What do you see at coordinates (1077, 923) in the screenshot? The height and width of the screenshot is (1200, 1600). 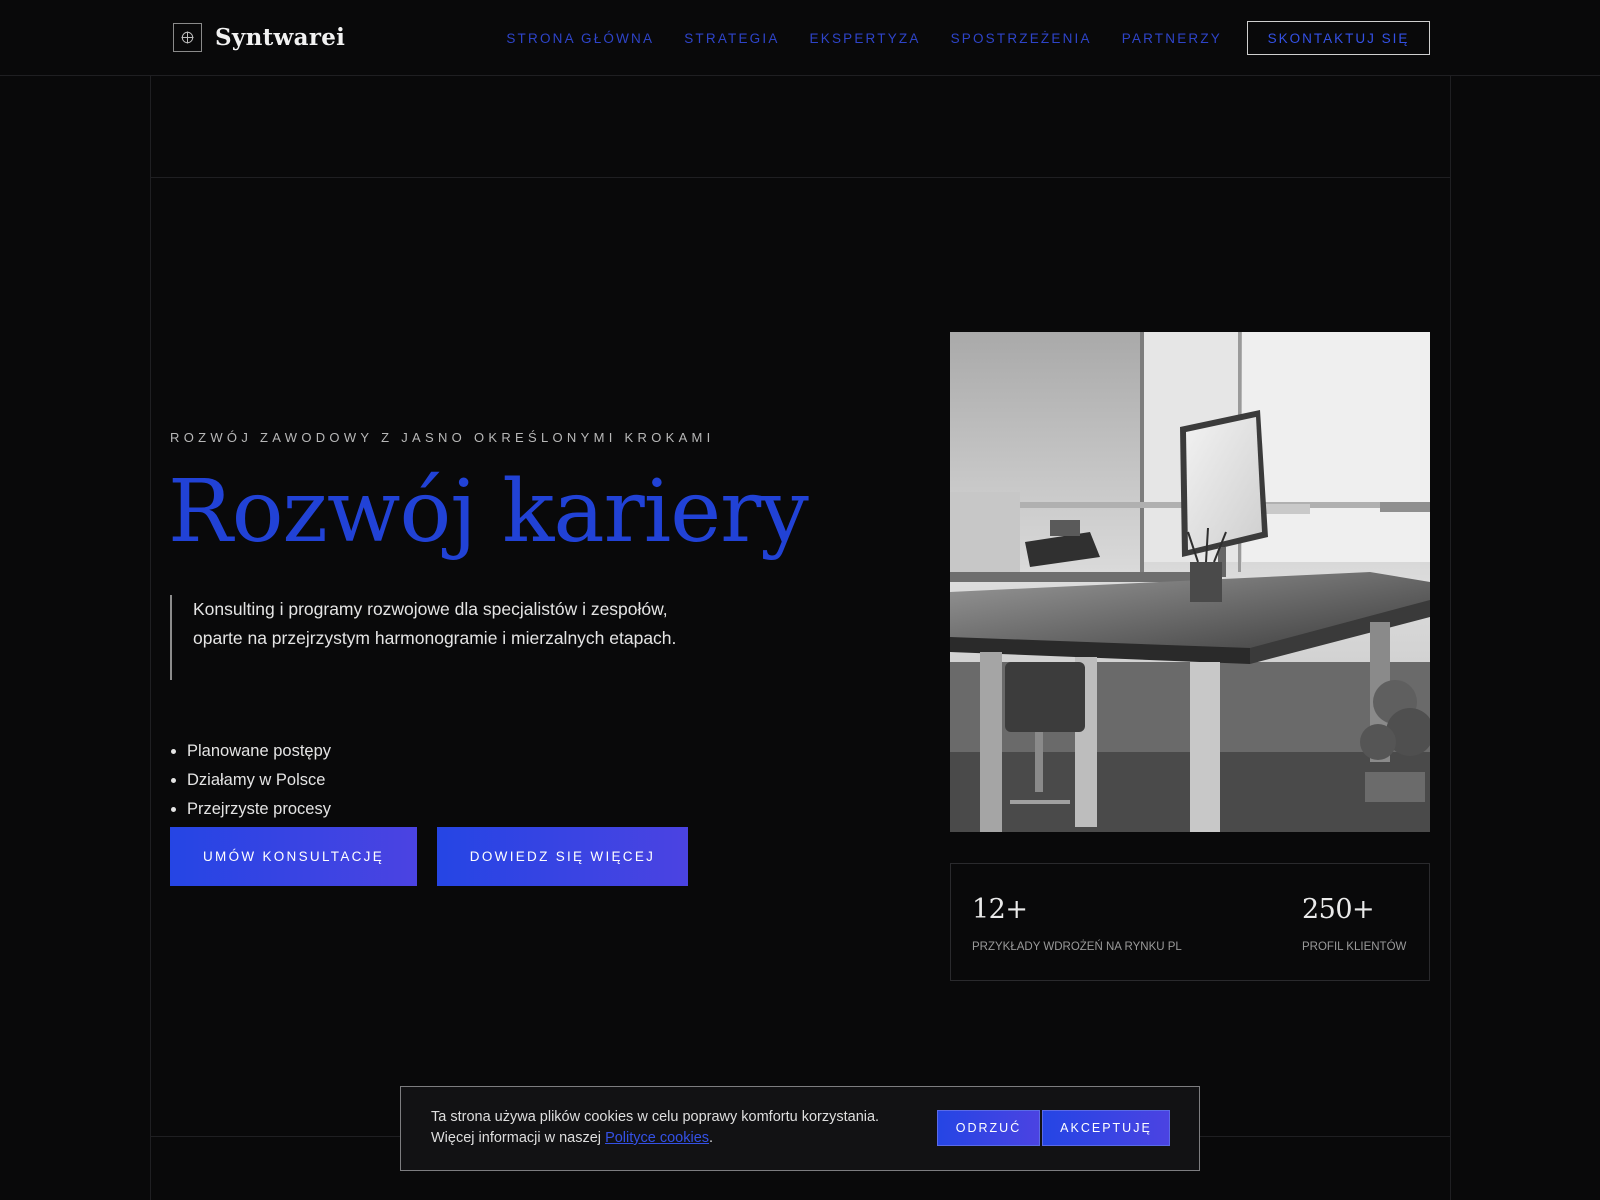 I see `stat-implementations: 12+ PRZYKŁADY WDROŻEŃ NA RYNKU PL` at bounding box center [1077, 923].